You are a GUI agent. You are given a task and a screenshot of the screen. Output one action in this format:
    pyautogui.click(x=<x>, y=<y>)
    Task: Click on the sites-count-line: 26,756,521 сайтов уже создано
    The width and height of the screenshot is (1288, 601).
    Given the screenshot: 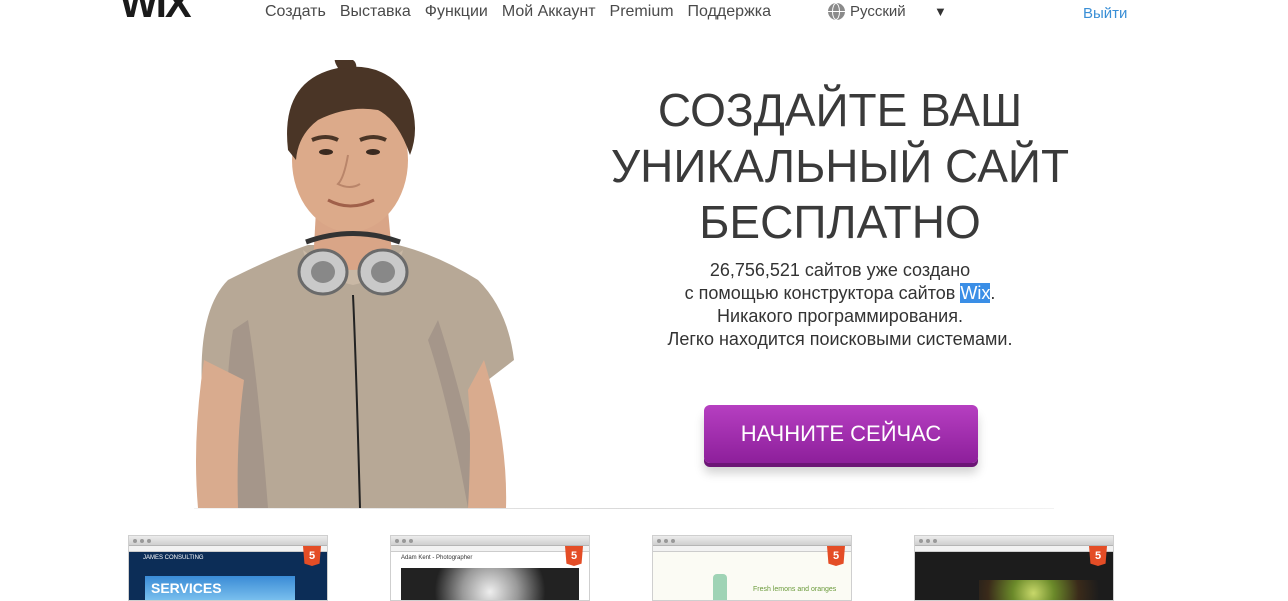 What is the action you would take?
    pyautogui.click(x=840, y=270)
    